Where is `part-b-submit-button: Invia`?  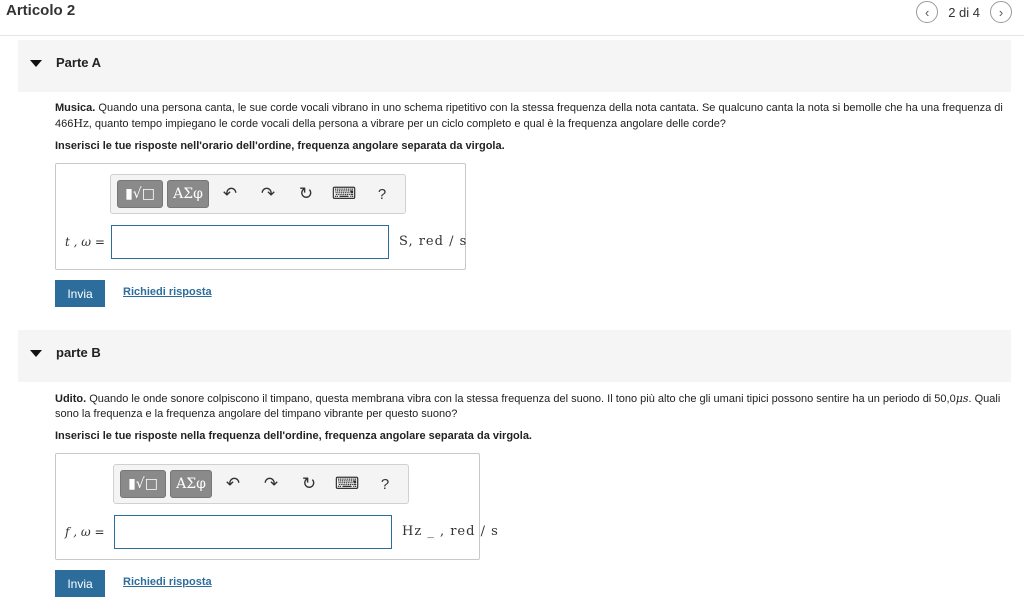
part-b-submit-button: Invia is located at coordinates (80, 583).